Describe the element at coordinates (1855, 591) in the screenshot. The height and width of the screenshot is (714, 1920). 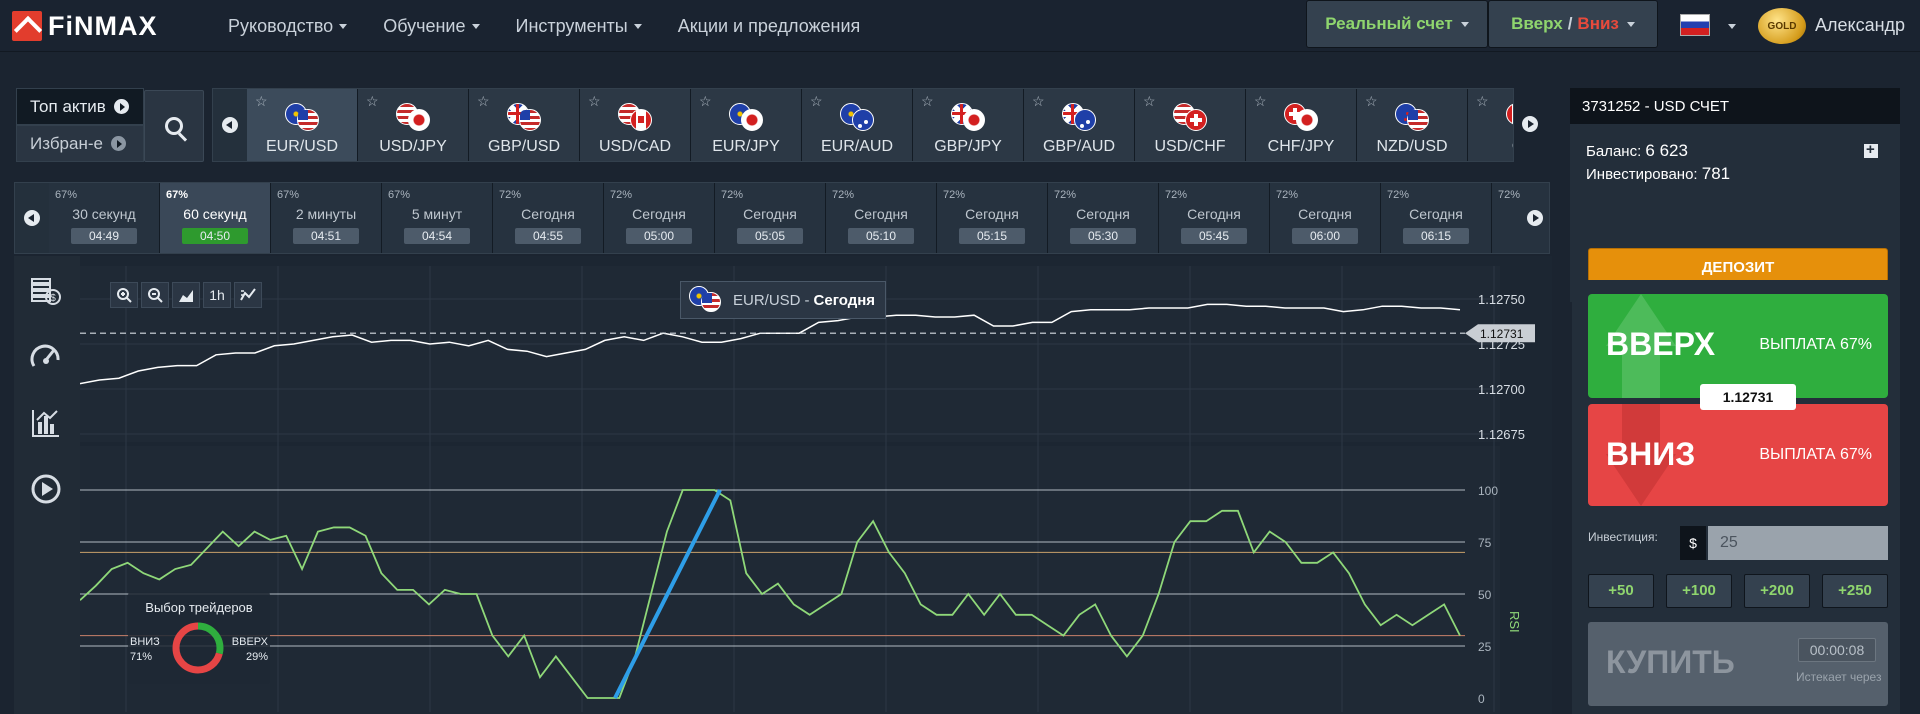
I see `quick-amount-button: +250` at that location.